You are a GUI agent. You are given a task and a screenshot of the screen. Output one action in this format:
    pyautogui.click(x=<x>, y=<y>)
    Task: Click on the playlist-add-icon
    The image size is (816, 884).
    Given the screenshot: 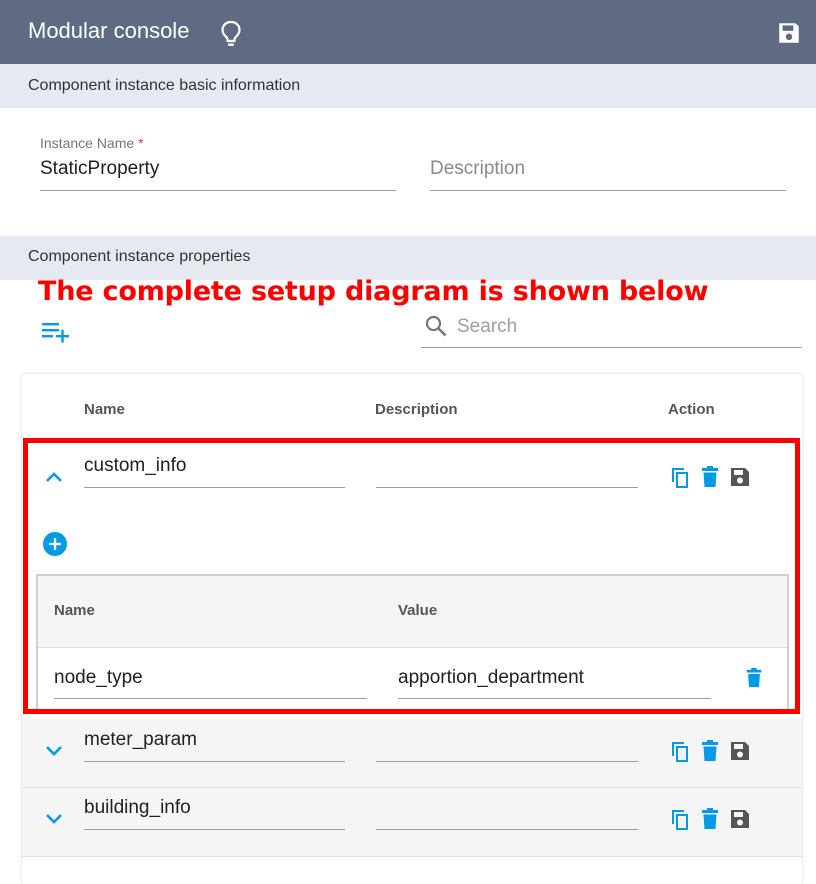 What is the action you would take?
    pyautogui.click(x=56, y=332)
    